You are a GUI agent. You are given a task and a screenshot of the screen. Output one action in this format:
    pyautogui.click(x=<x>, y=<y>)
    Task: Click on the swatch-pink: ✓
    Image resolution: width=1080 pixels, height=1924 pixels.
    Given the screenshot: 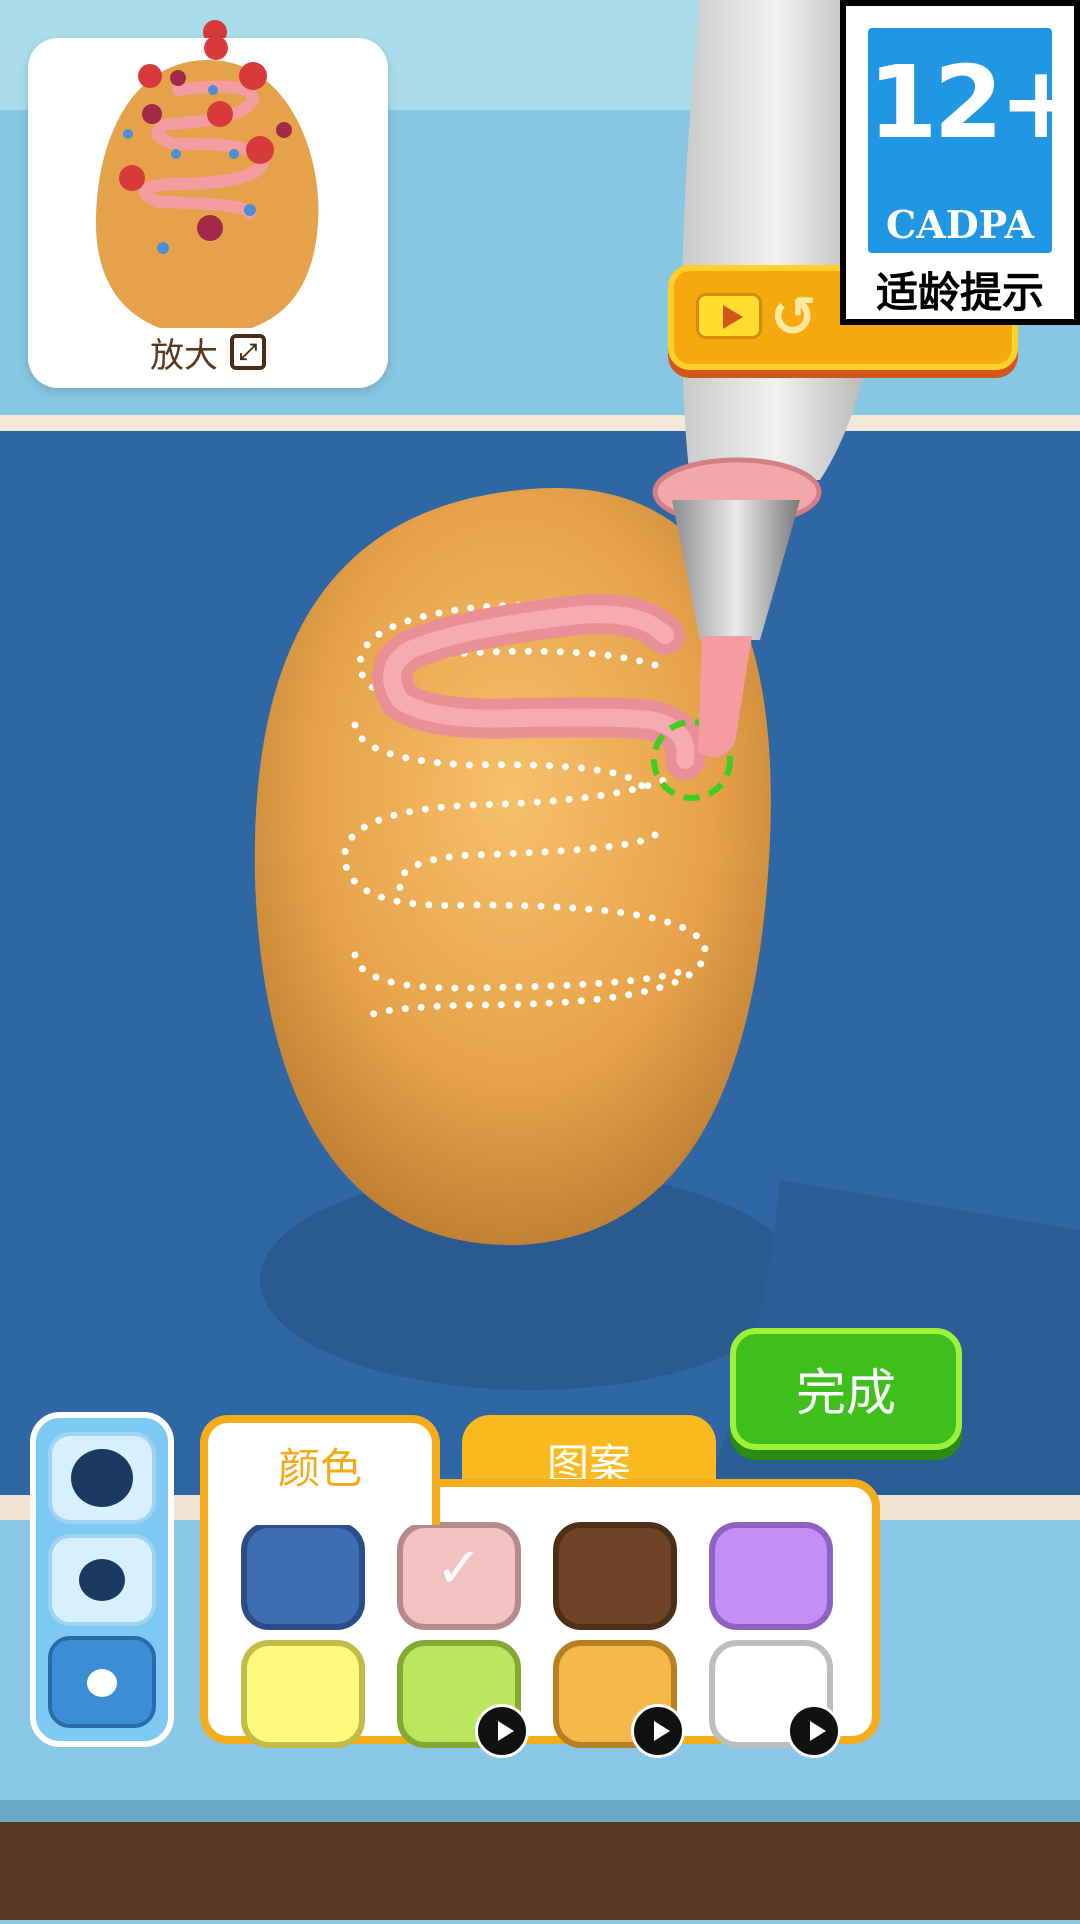 What is the action you would take?
    pyautogui.click(x=459, y=1576)
    